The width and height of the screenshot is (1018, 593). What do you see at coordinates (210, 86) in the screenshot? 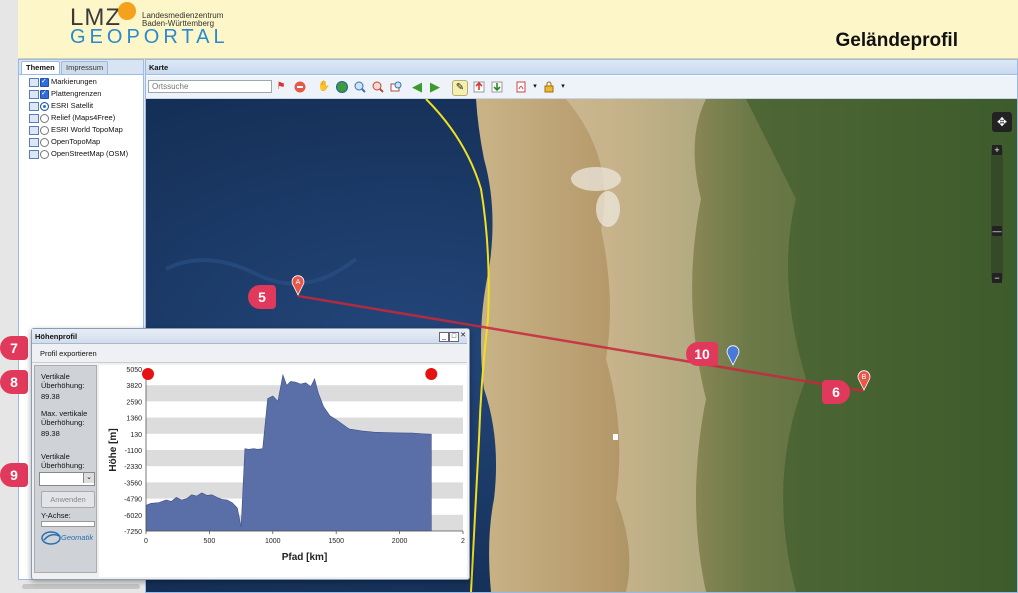
I see `place-search-input` at bounding box center [210, 86].